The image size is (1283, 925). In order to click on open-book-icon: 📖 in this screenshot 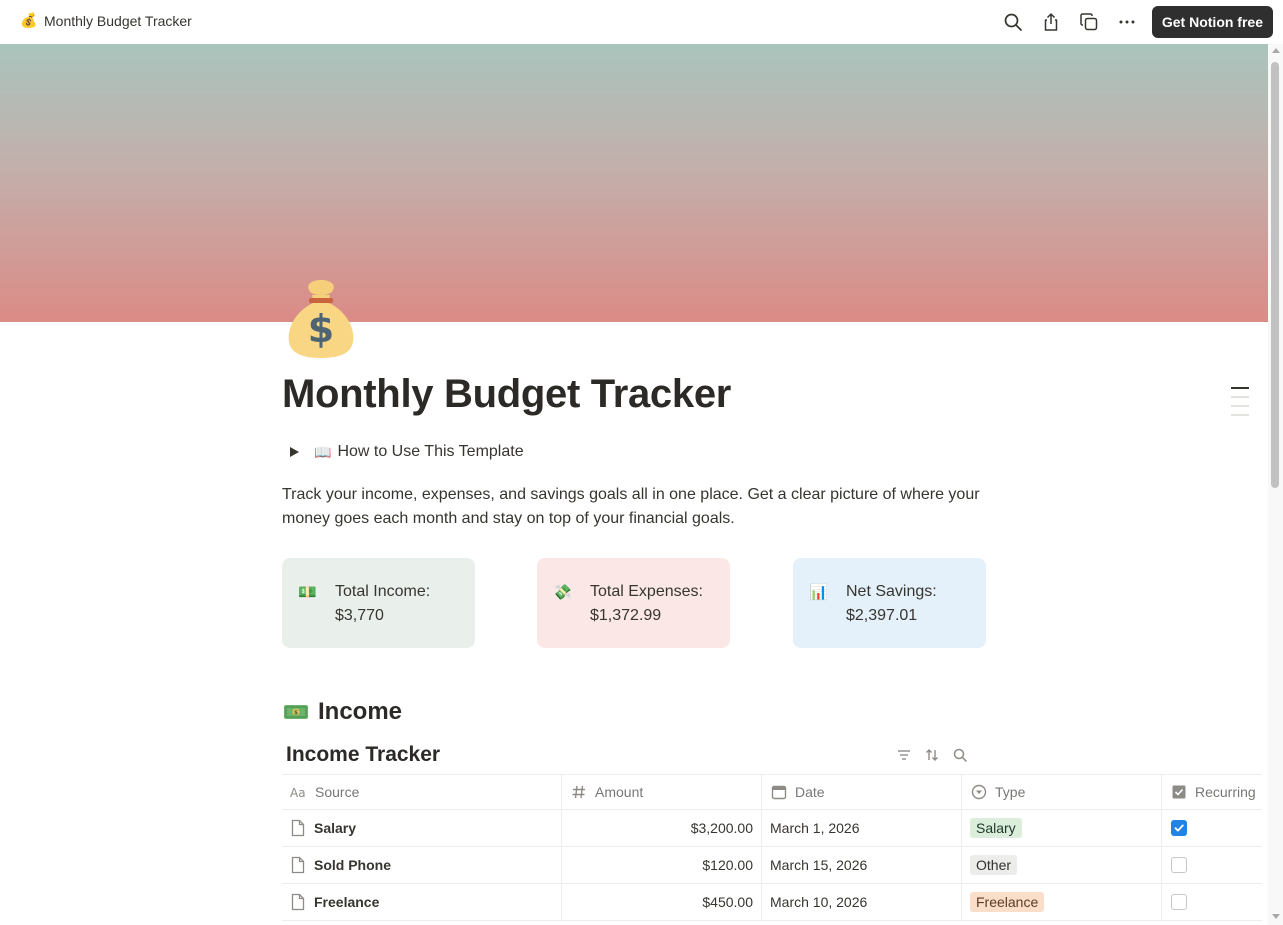, I will do `click(323, 451)`.